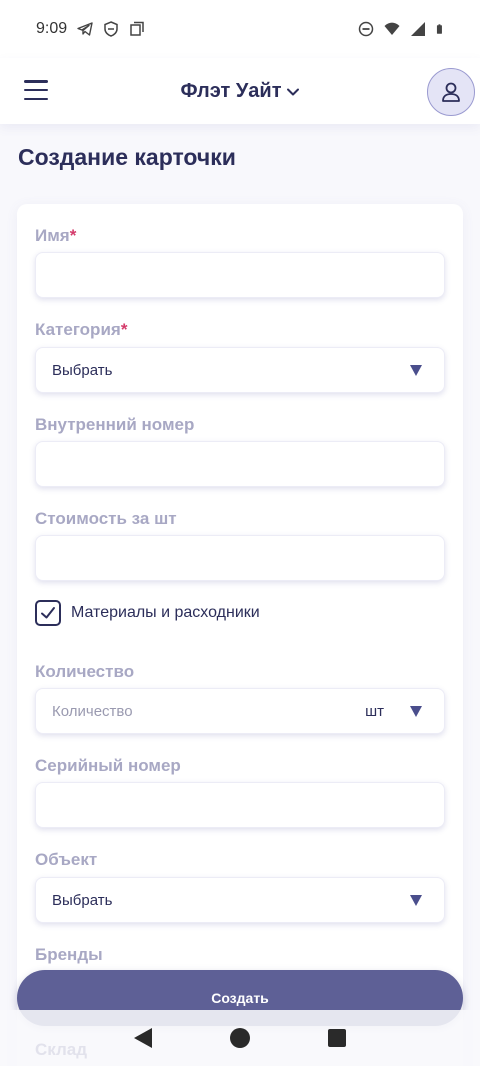  Describe the element at coordinates (66, 859) in the screenshot. I see `object-label: Объект` at that location.